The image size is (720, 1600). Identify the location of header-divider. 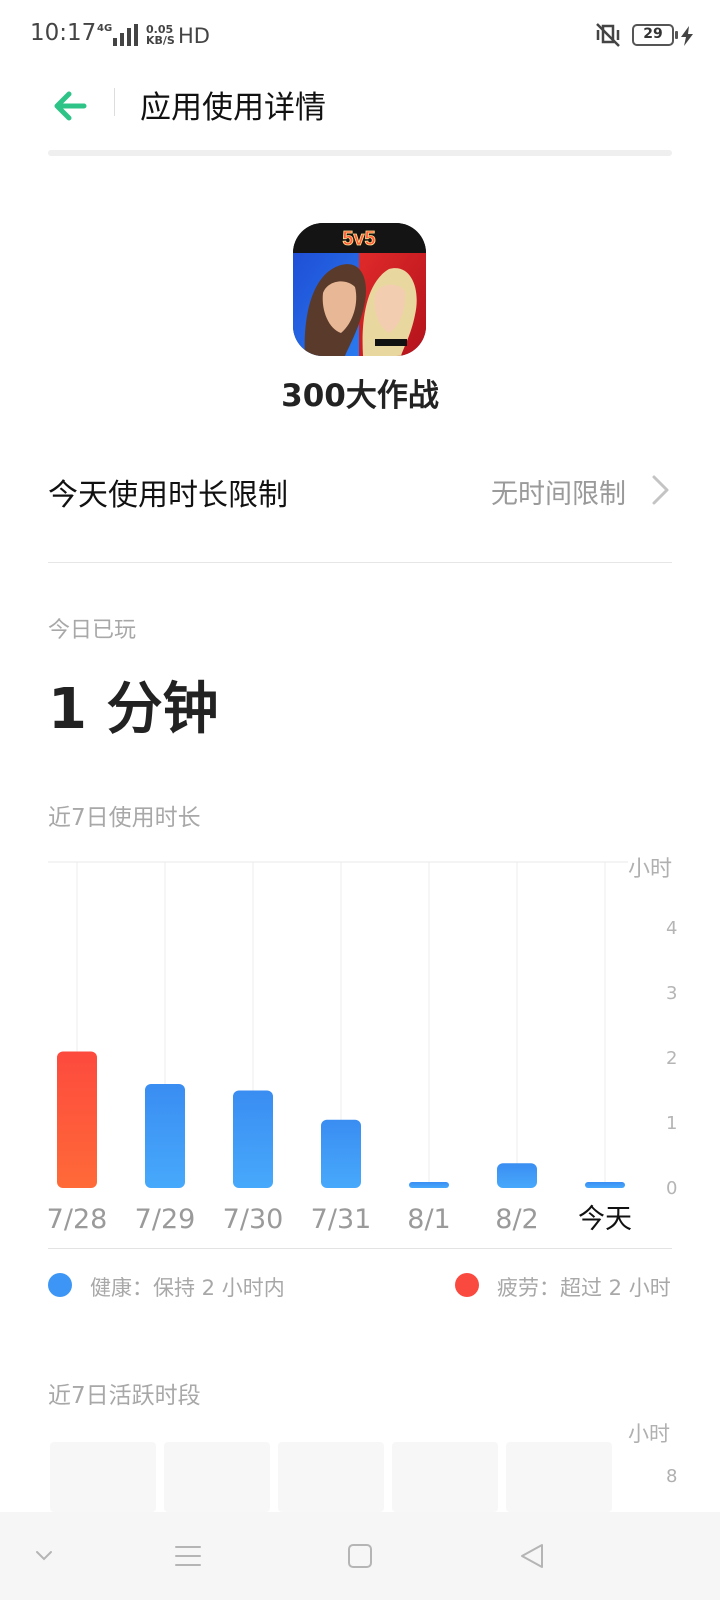
(114, 102).